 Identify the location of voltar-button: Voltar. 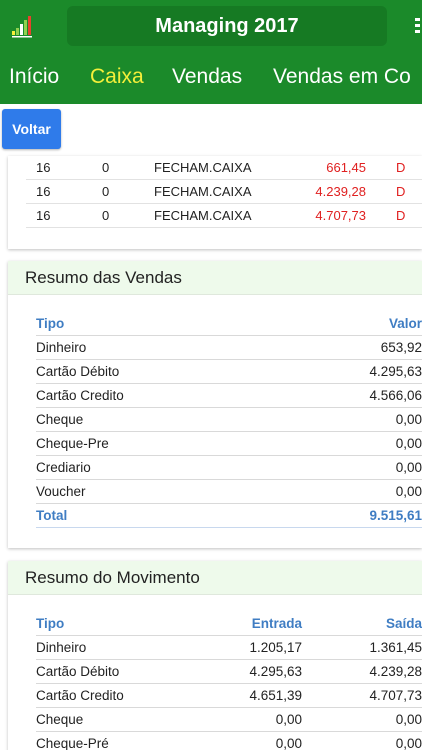
(31, 129).